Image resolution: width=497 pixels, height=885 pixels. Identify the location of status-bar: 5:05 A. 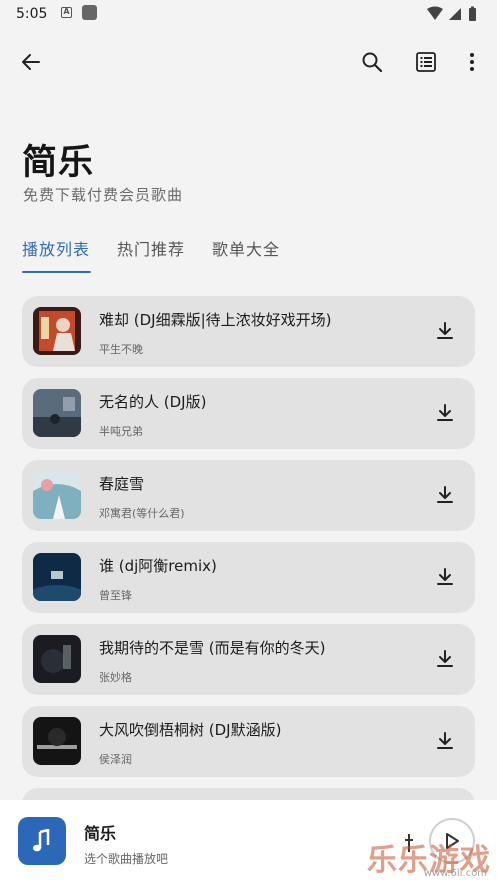
(248, 14).